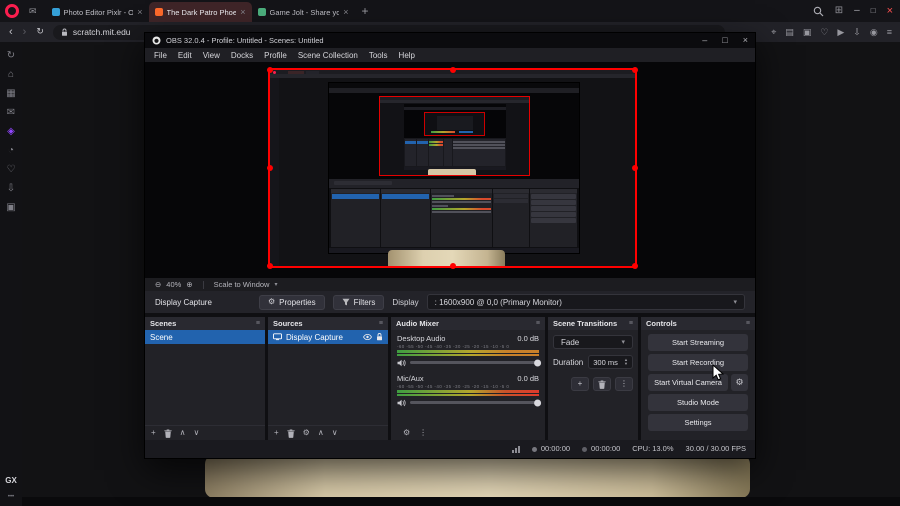  I want to click on display-select: : 1600x900 @ 0,0 (Primary Monitor) ▾, so click(585, 302).